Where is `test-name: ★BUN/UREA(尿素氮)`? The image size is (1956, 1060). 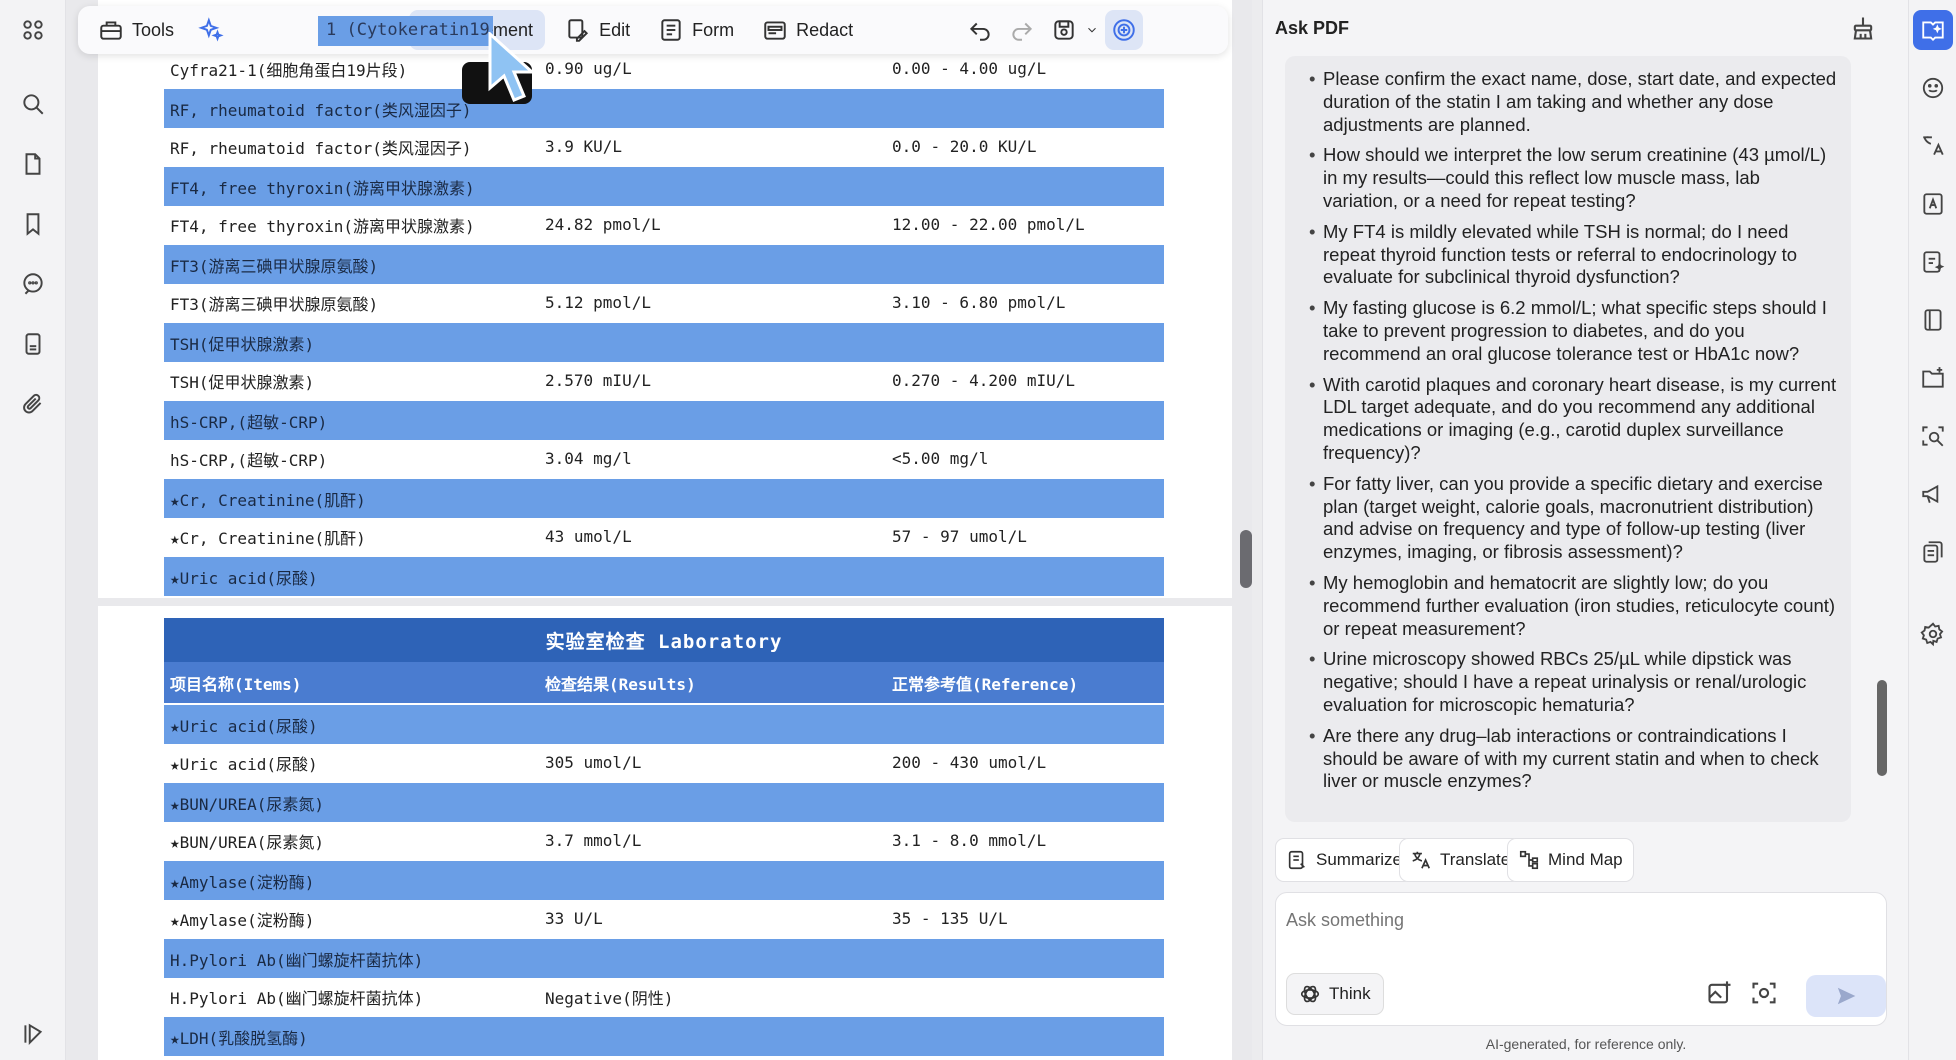 test-name: ★BUN/UREA(尿素氮) is located at coordinates (351, 841).